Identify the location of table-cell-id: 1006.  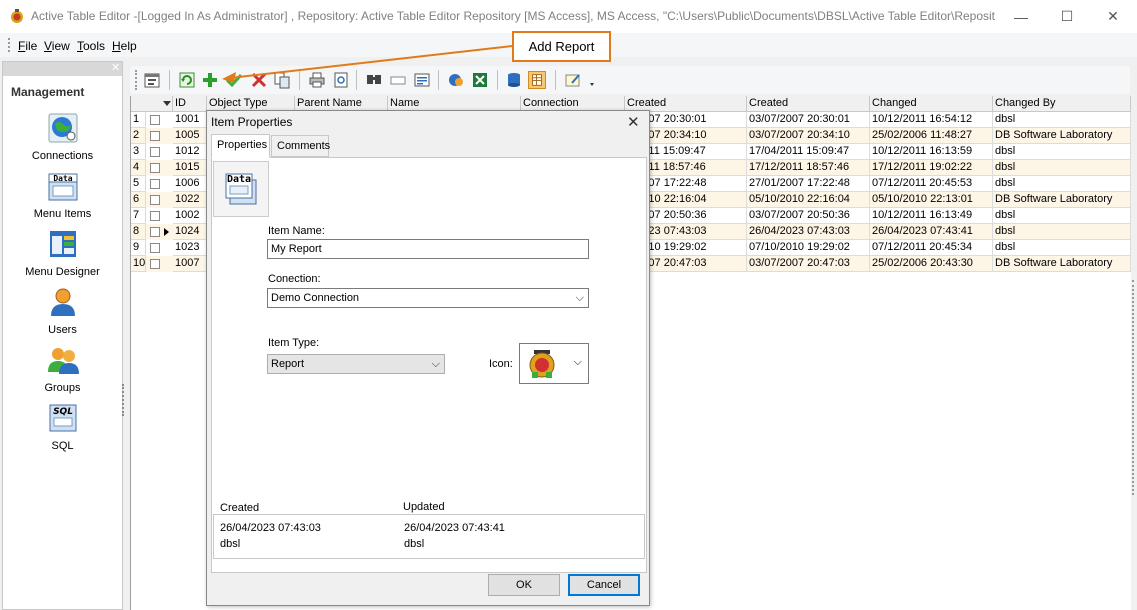
(190, 184).